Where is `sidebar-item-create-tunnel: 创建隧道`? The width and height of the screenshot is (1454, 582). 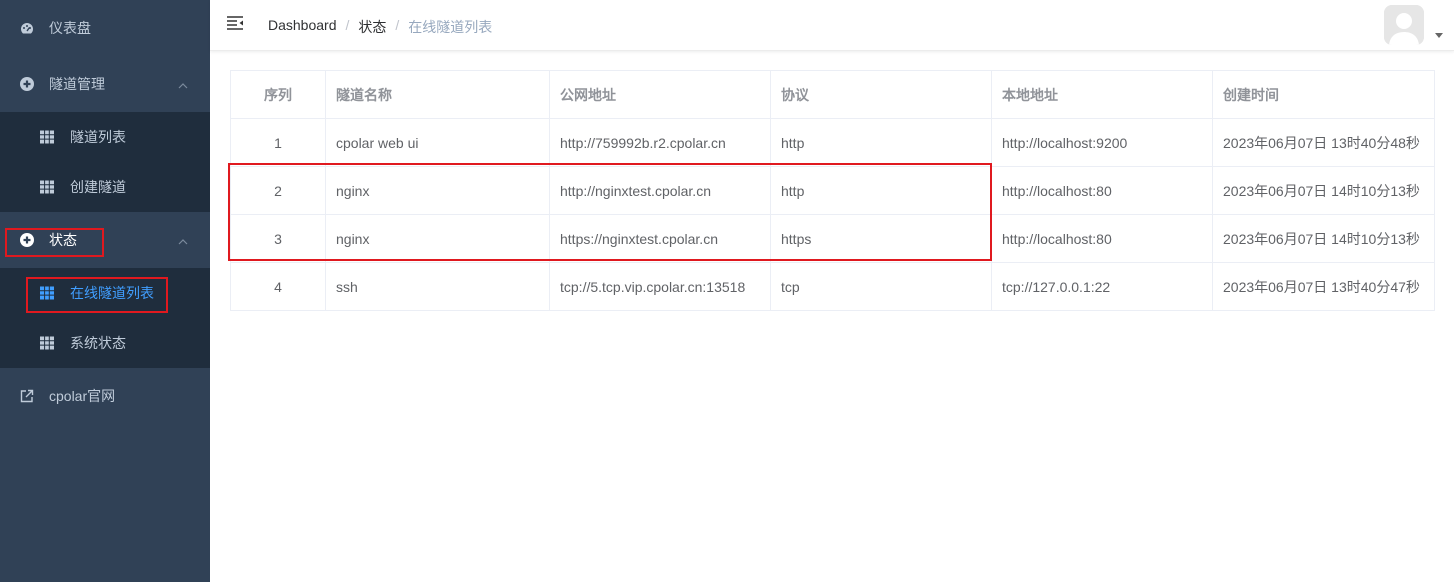
sidebar-item-create-tunnel: 创建隧道 is located at coordinates (105, 187).